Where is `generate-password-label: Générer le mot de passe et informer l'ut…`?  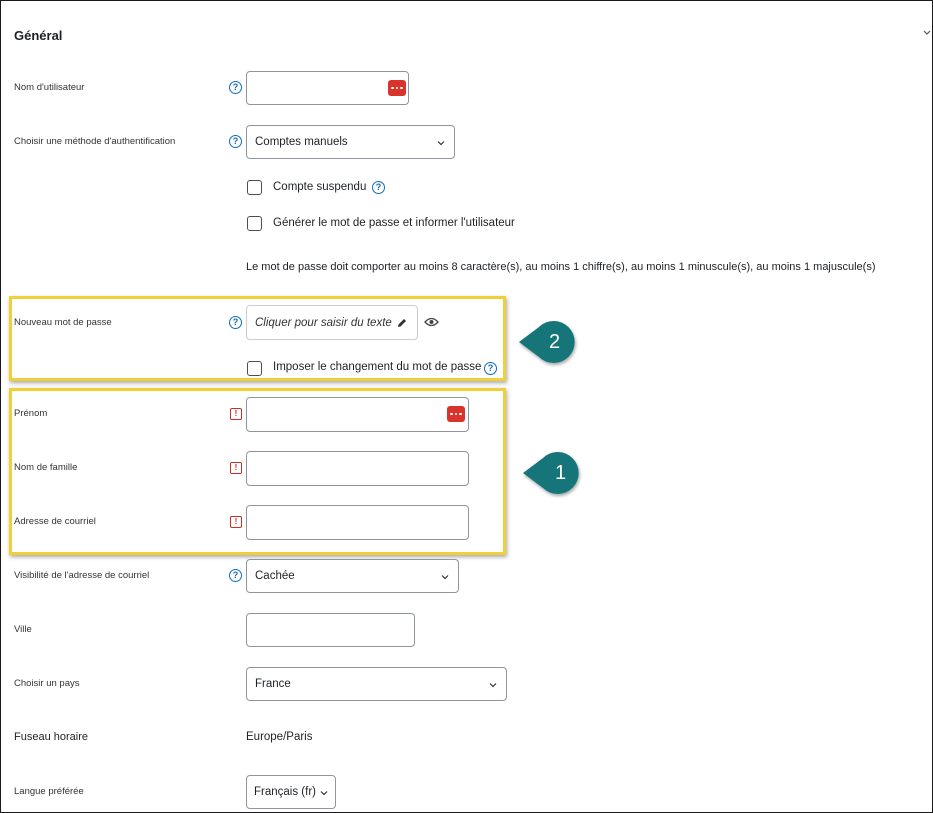 generate-password-label: Générer le mot de passe et informer l'ut… is located at coordinates (394, 223).